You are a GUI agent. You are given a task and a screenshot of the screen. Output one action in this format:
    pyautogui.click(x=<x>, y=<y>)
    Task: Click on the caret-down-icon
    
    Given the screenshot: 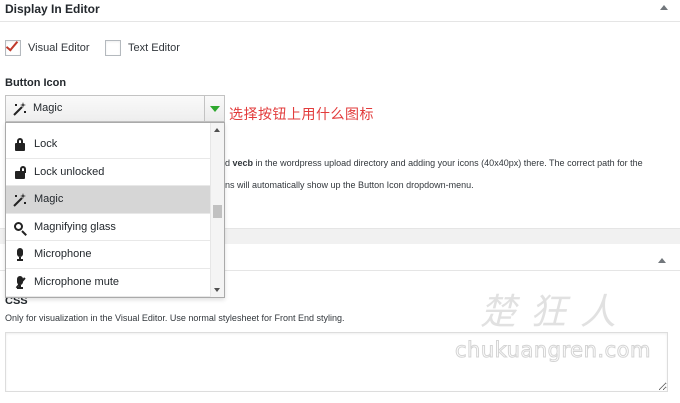 What is the action you would take?
    pyautogui.click(x=215, y=109)
    